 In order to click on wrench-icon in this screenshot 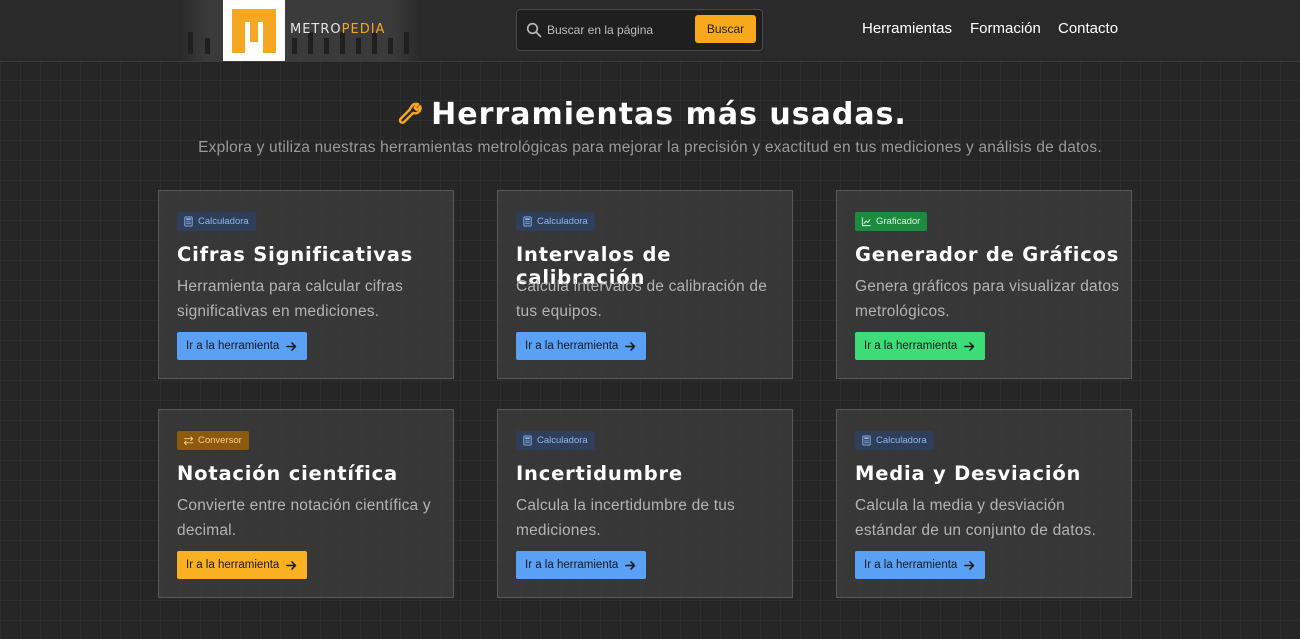, I will do `click(410, 113)`.